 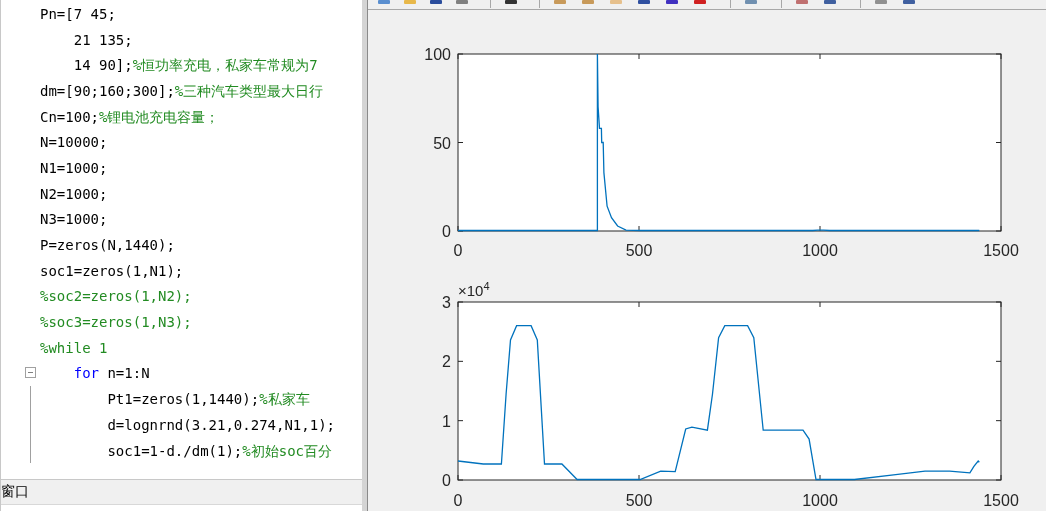 I want to click on code-line: N=10000;, so click(x=74, y=142).